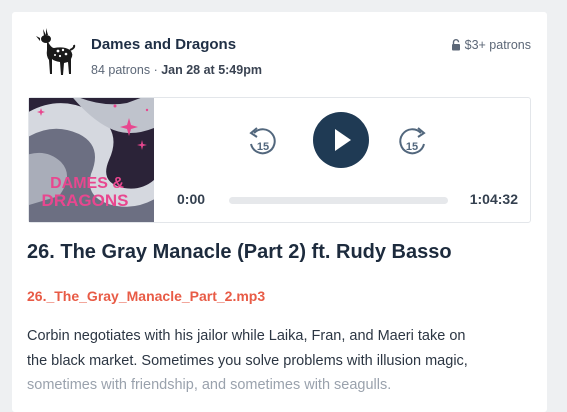 This screenshot has width=567, height=412. I want to click on creator-name-link: Dames and Dragons, so click(163, 44).